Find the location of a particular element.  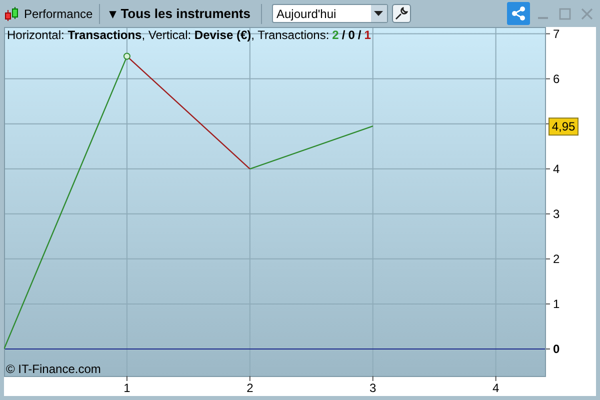

settings-button is located at coordinates (401, 13).